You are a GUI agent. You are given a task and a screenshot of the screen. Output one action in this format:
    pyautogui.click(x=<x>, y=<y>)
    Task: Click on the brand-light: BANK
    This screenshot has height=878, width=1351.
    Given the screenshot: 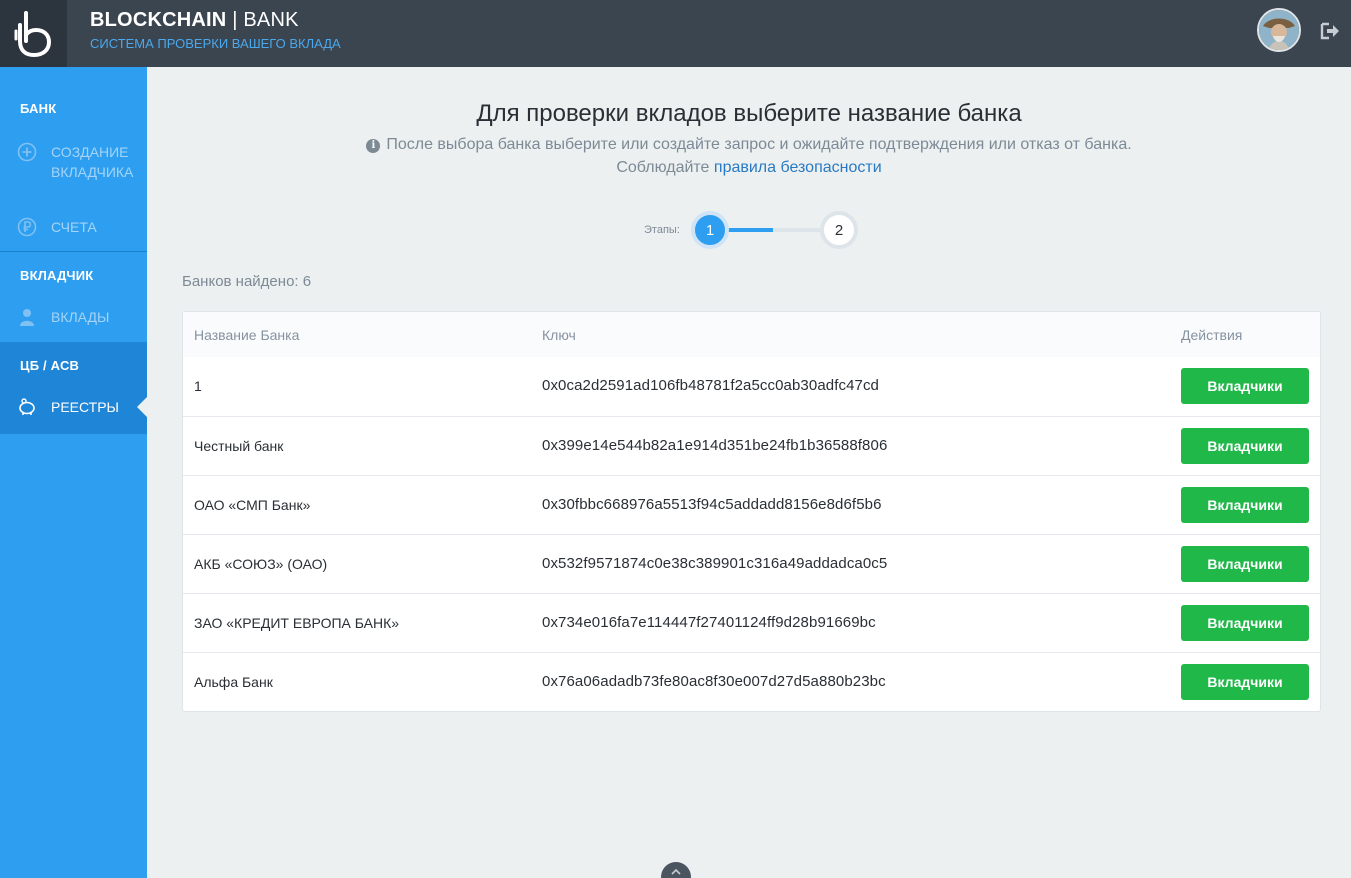 What is the action you would take?
    pyautogui.click(x=271, y=20)
    